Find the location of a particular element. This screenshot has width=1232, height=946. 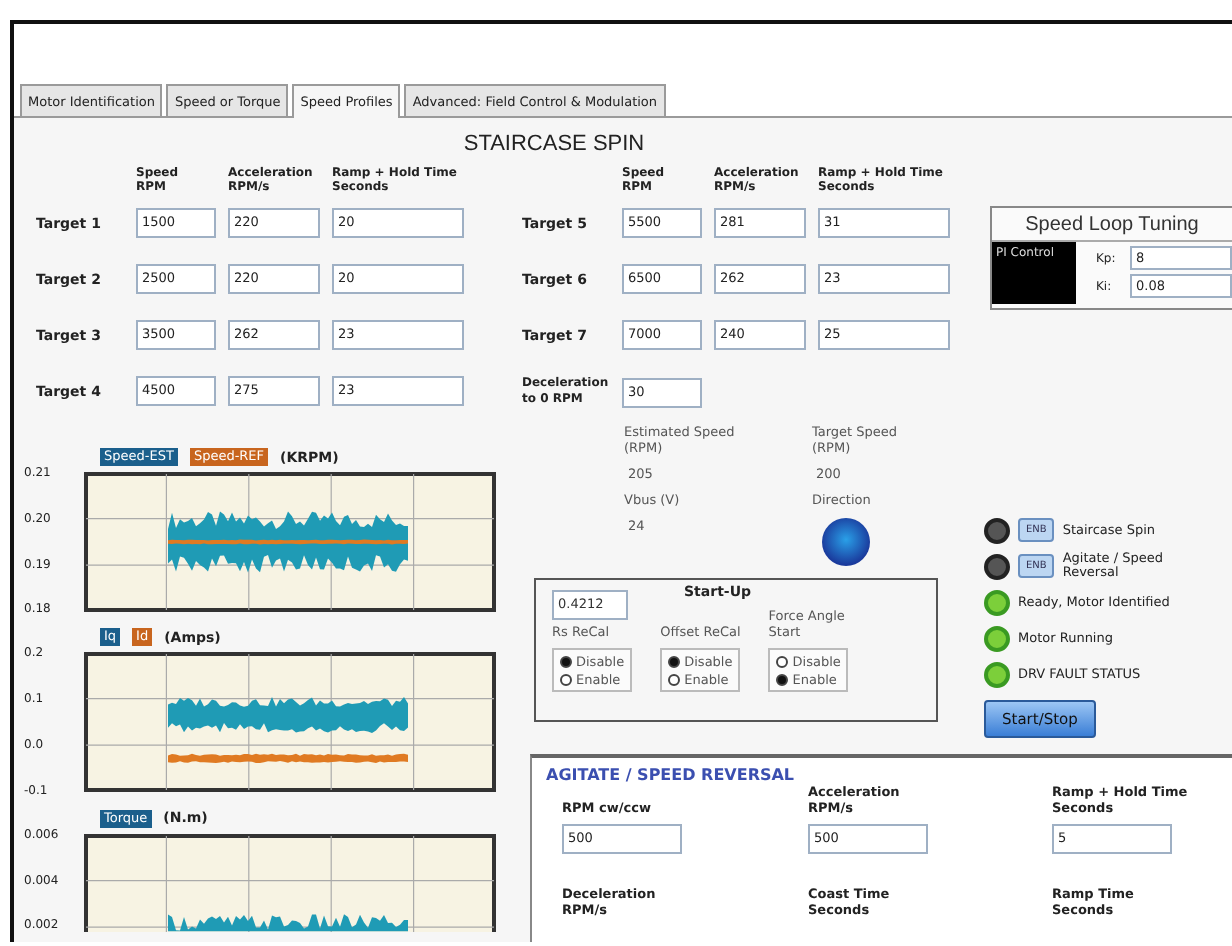

panel-title: AGITATE / SPEED REVERSAL is located at coordinates (671, 775).